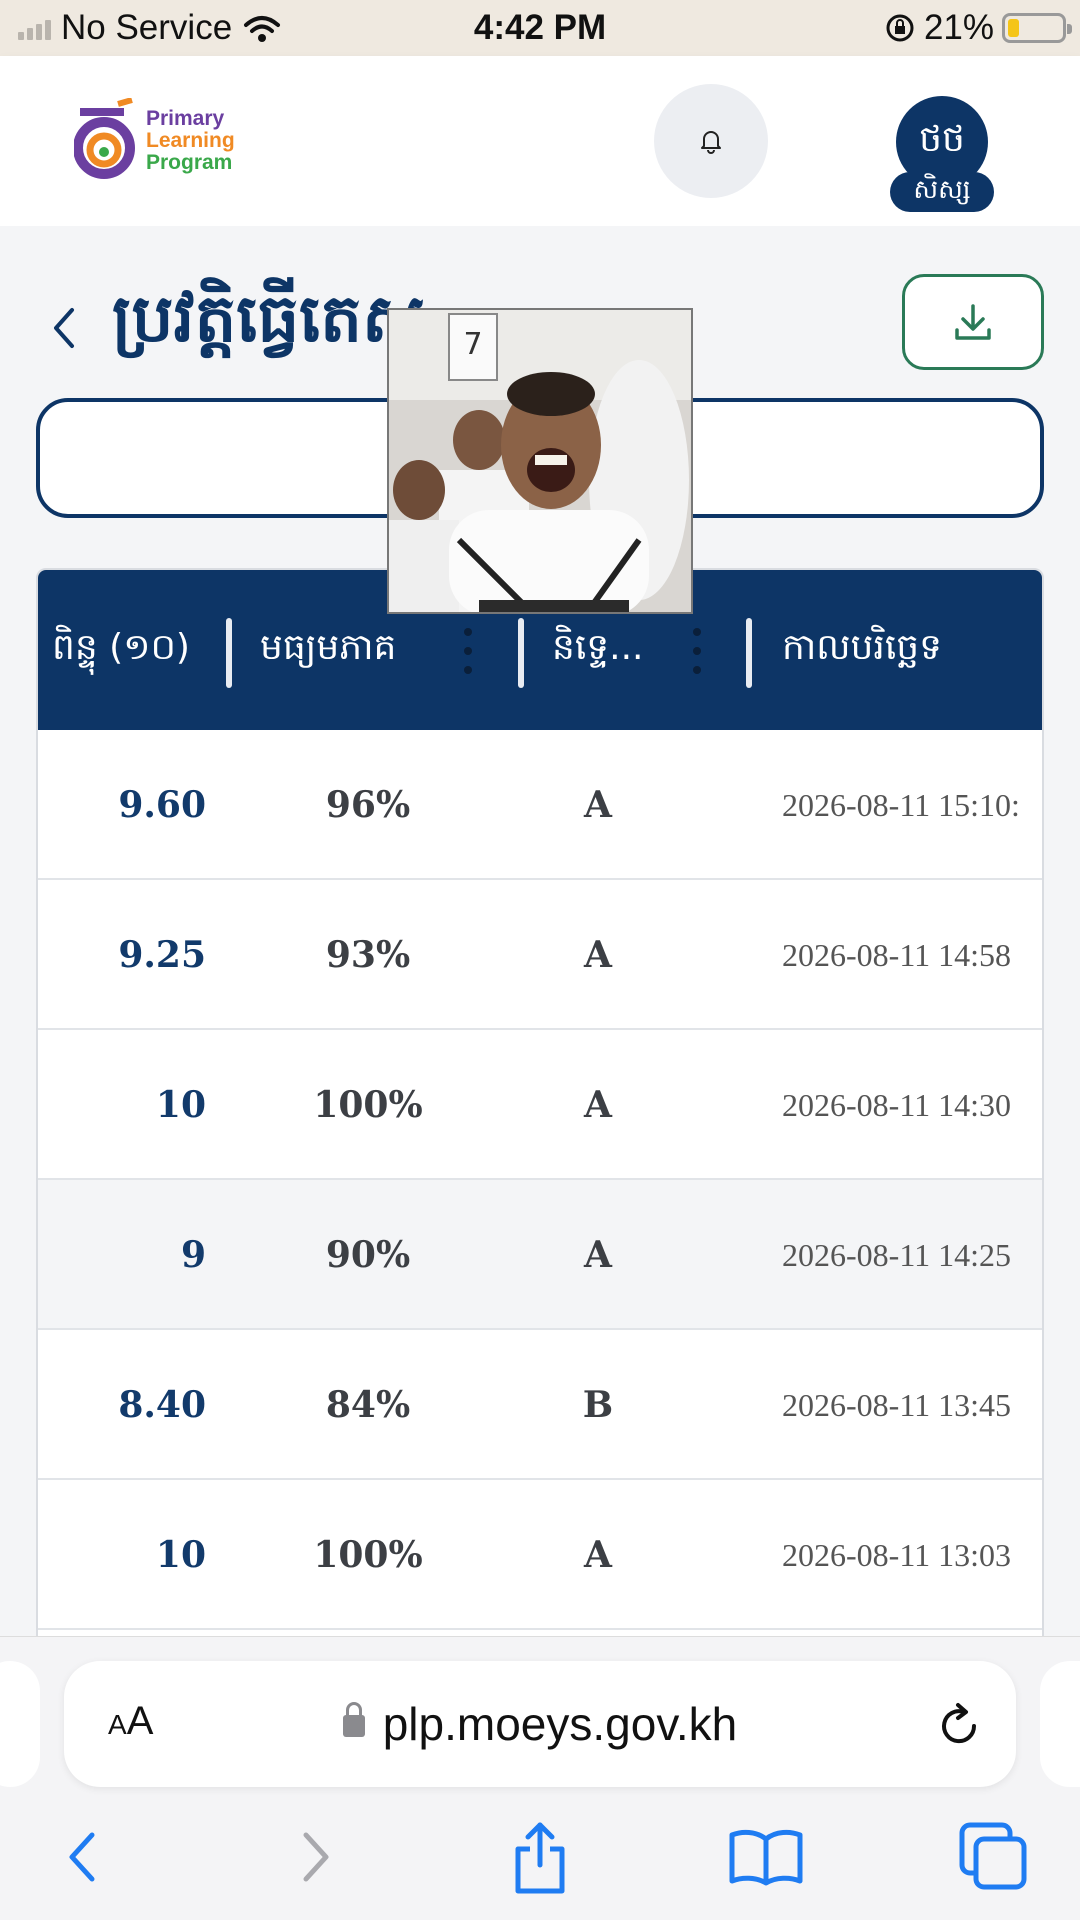  Describe the element at coordinates (897, 954) in the screenshot. I see `cell-date: 2026-08-11 14:58` at that location.